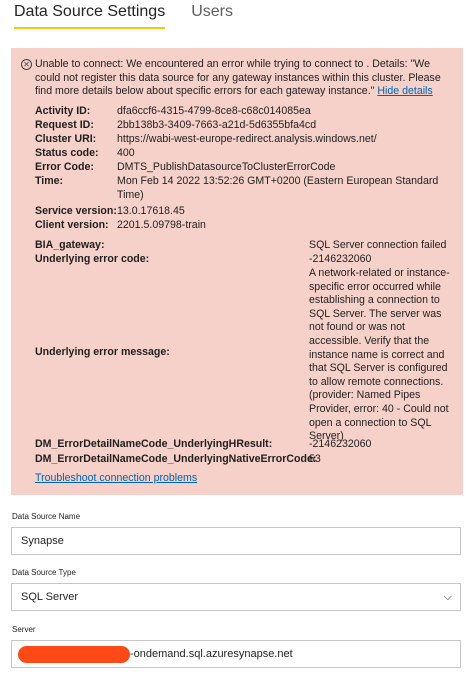  I want to click on detail-key: Client version:, so click(72, 225).